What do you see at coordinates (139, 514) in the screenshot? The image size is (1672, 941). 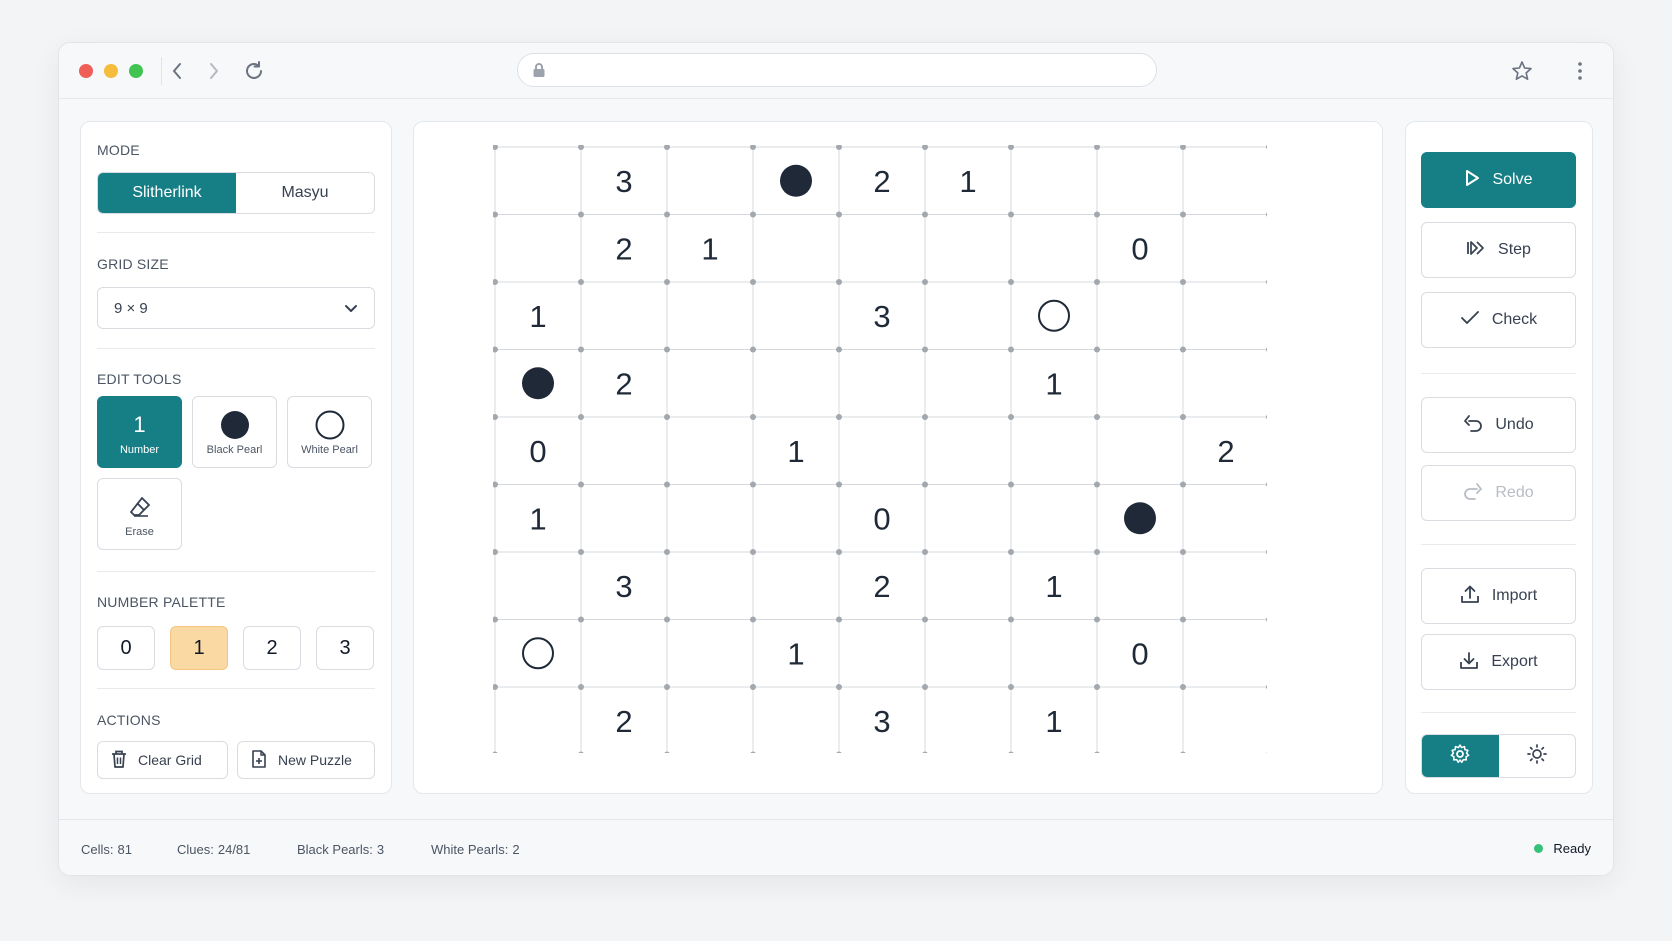 I see `tool-erase-button: Erase` at bounding box center [139, 514].